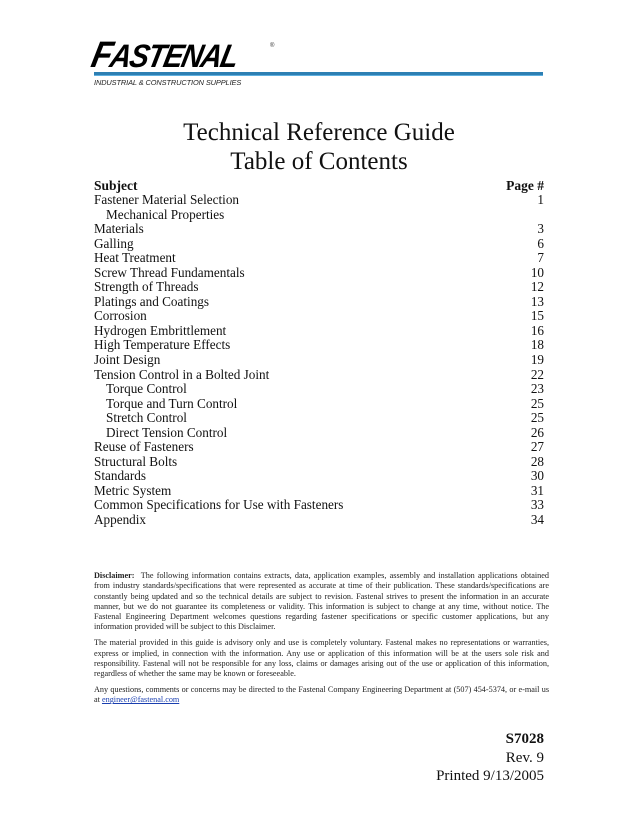 Image resolution: width=638 pixels, height=826 pixels. I want to click on toc-entry-label: Corrosion, so click(120, 316).